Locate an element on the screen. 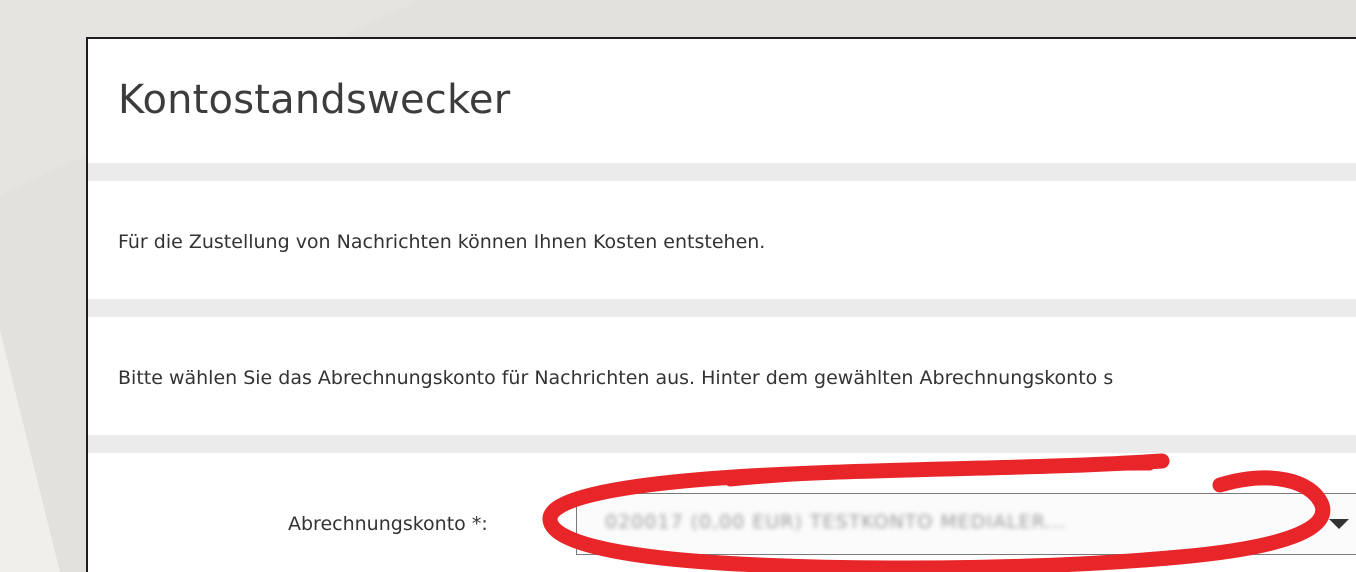  page-title: Kontostandswecker is located at coordinates (314, 100).